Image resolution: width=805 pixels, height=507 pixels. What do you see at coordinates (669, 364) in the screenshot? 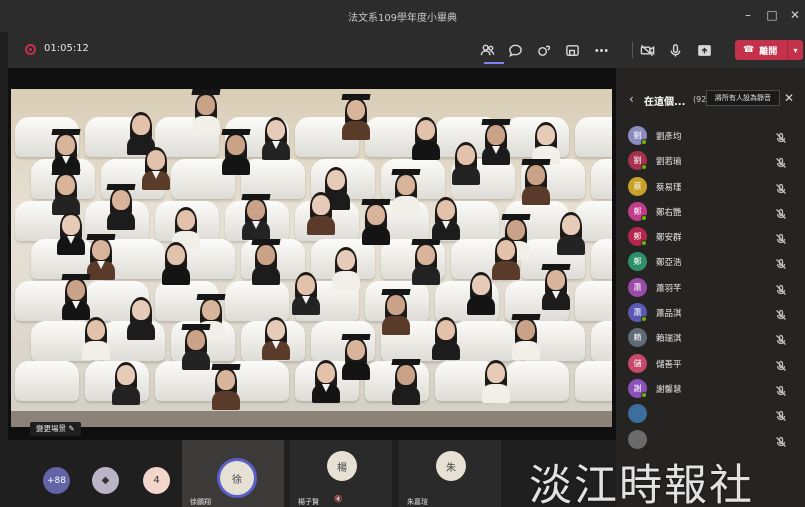
I see `participant-name: 儲善平` at bounding box center [669, 364].